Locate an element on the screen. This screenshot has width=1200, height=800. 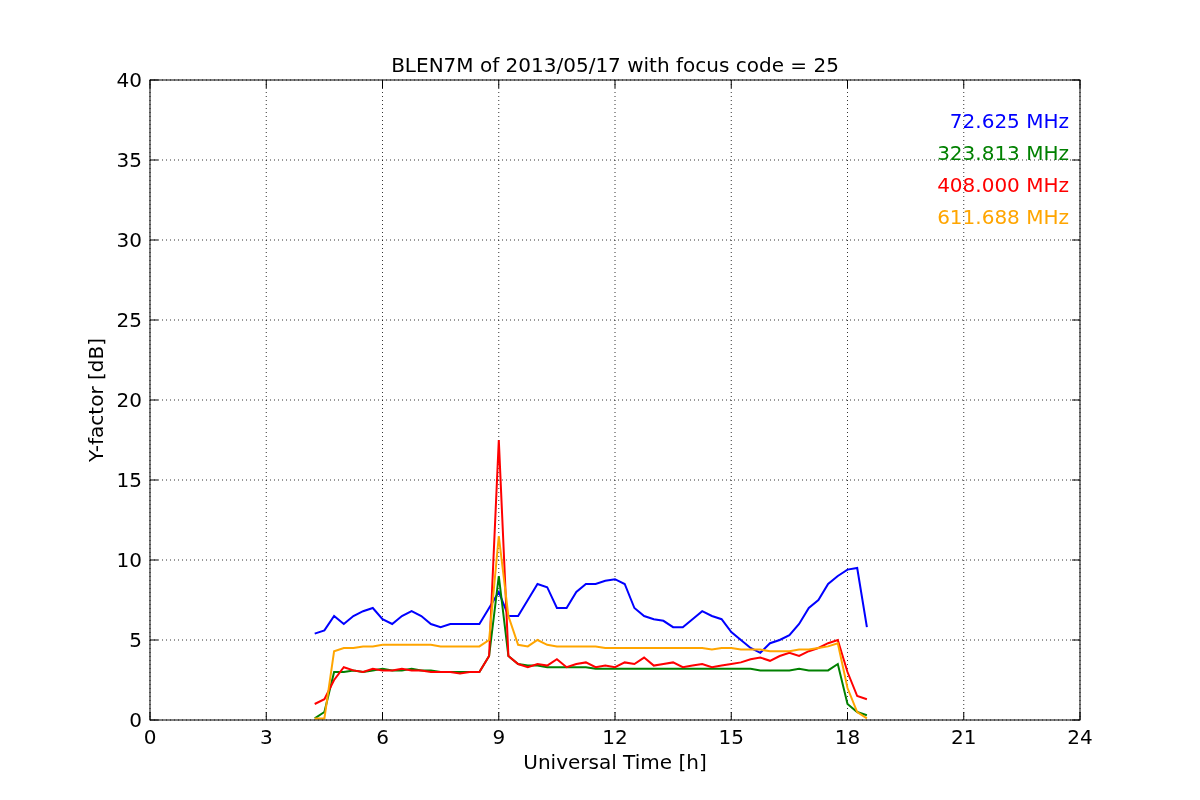
x-tick-label: 21 is located at coordinates (964, 737).